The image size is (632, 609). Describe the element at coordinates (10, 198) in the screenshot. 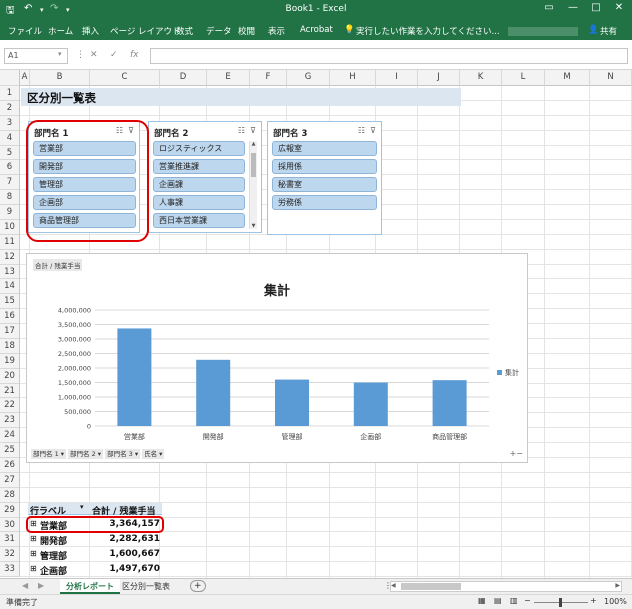

I see `row-header: 8` at that location.